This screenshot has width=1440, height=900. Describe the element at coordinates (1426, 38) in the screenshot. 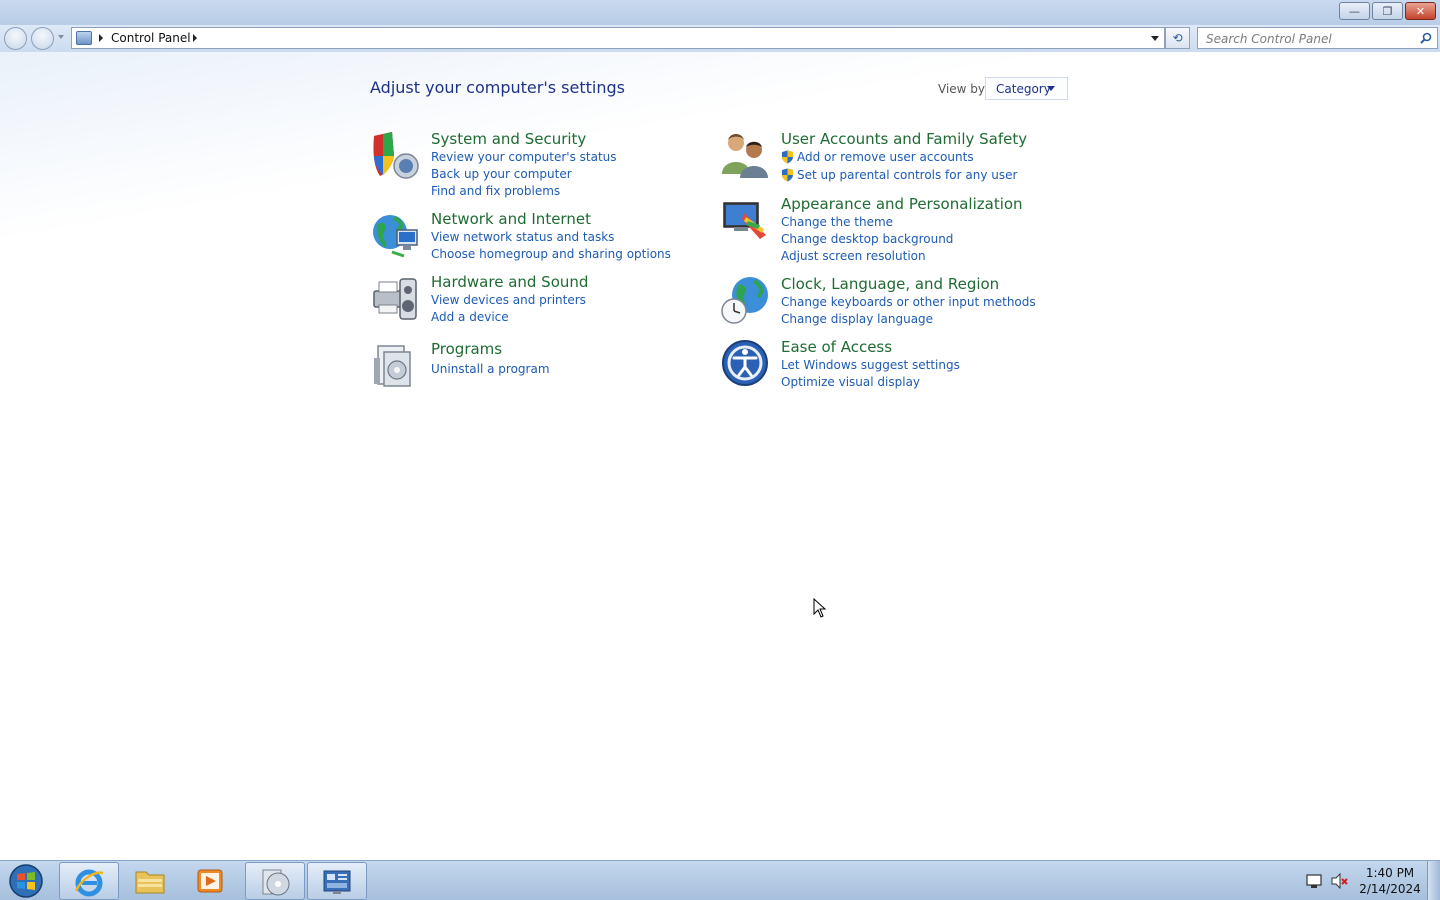

I see `search-icon` at that location.